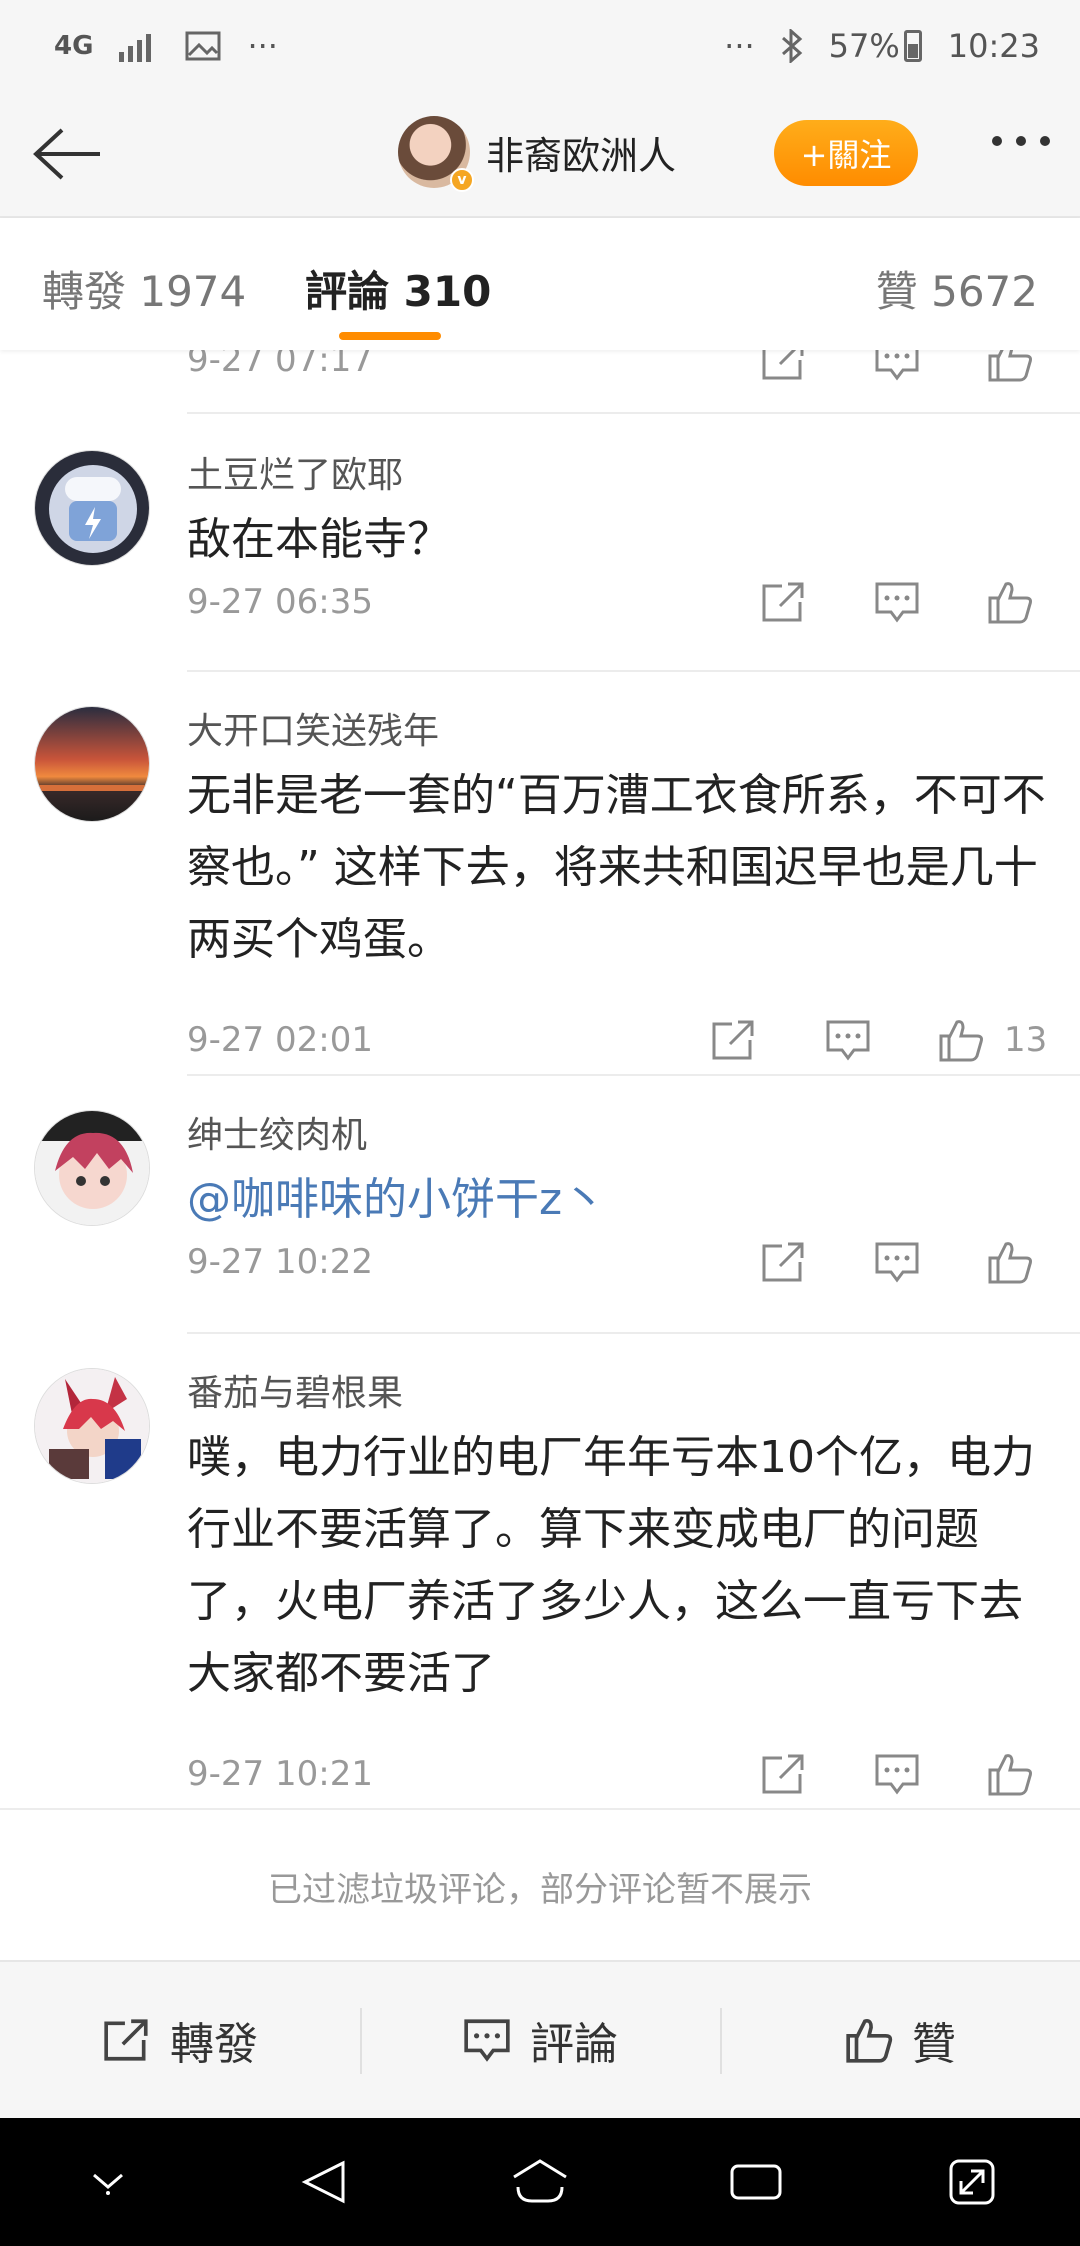 The width and height of the screenshot is (1080, 2246). Describe the element at coordinates (993, 46) in the screenshot. I see `clock: 10:23` at that location.